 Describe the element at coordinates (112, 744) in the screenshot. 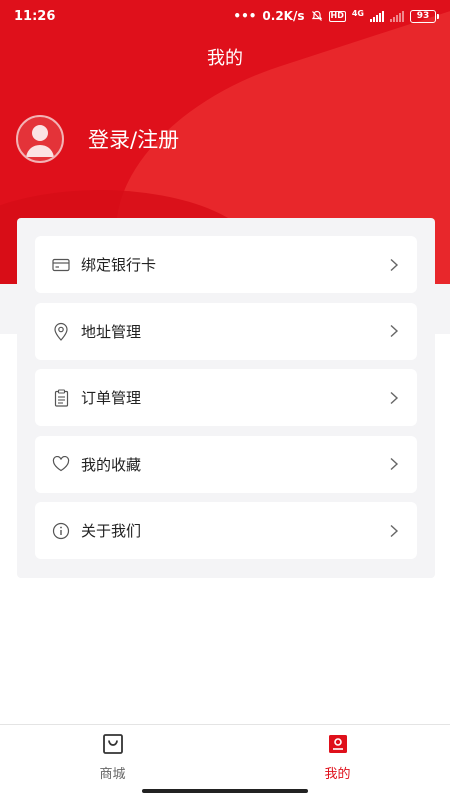

I see `shop-bag-icon` at that location.